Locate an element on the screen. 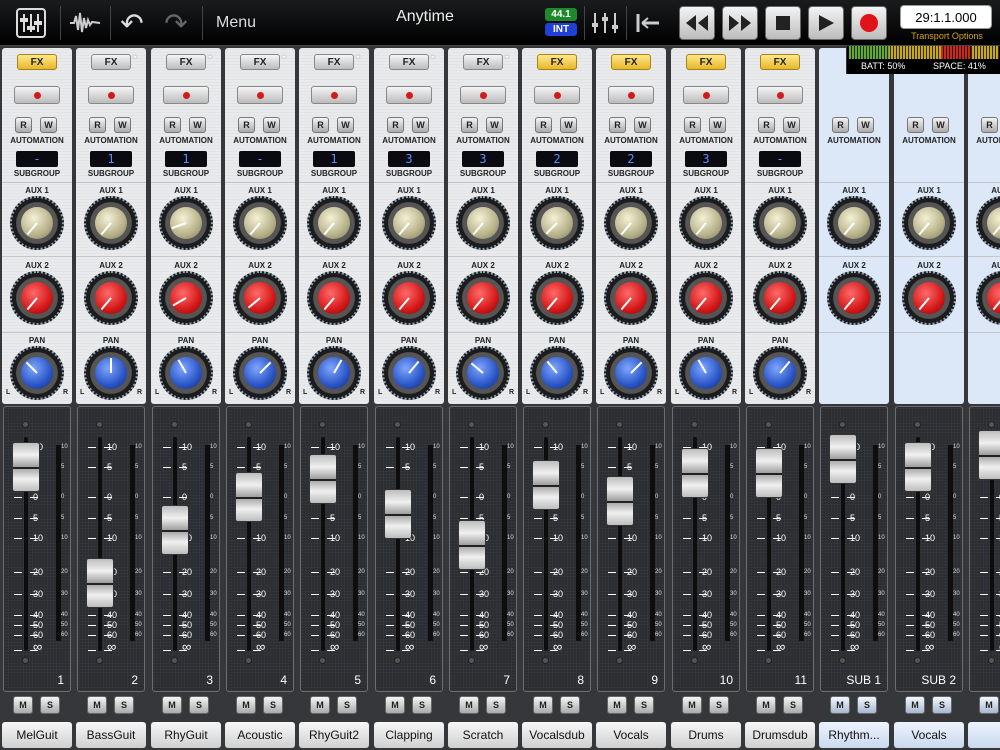 The height and width of the screenshot is (750, 1000). subgroup-selector: 2 is located at coordinates (557, 159).